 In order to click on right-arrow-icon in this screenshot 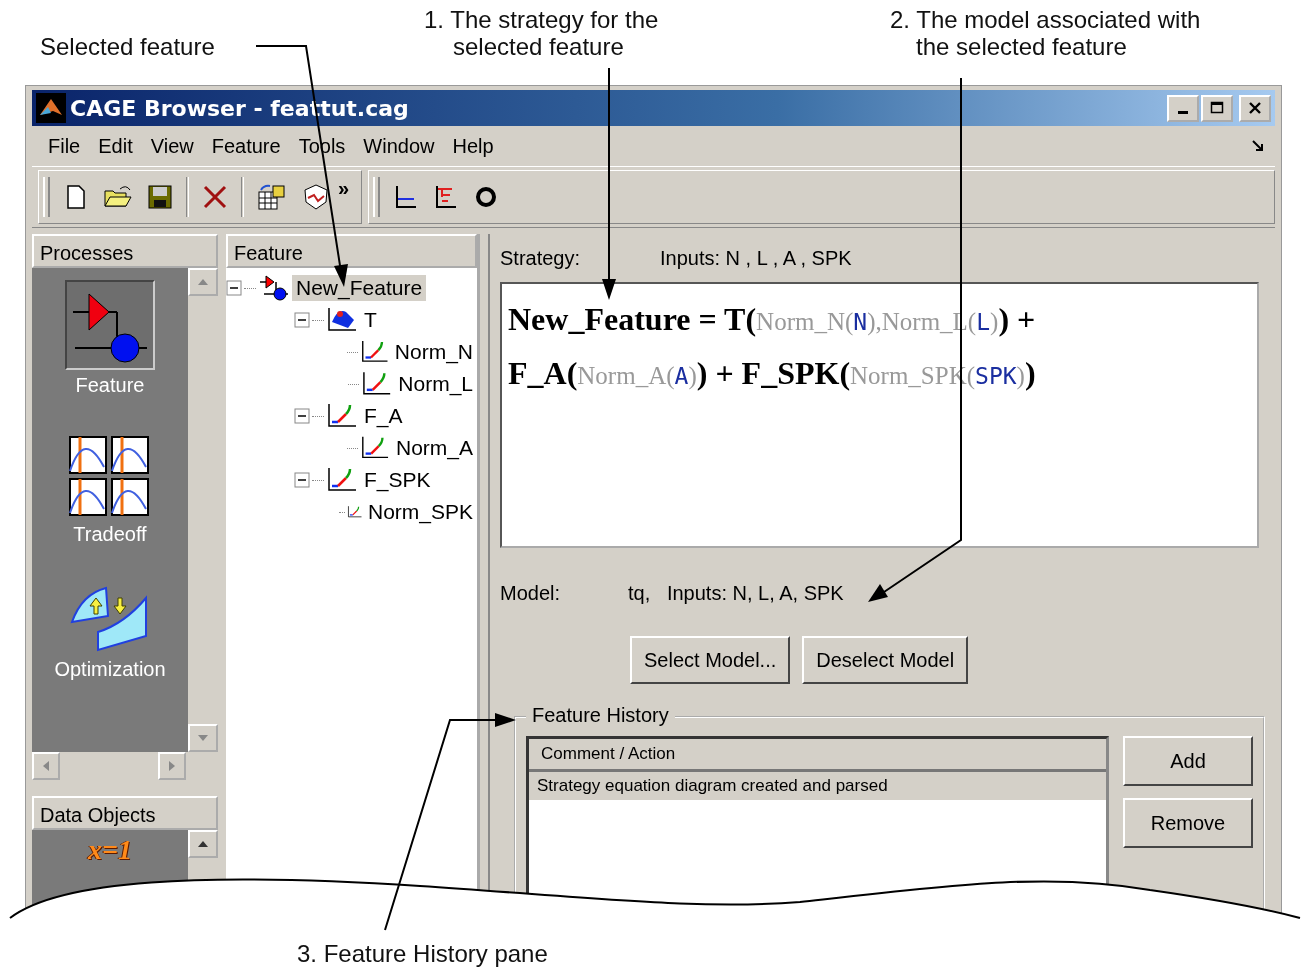, I will do `click(172, 766)`.